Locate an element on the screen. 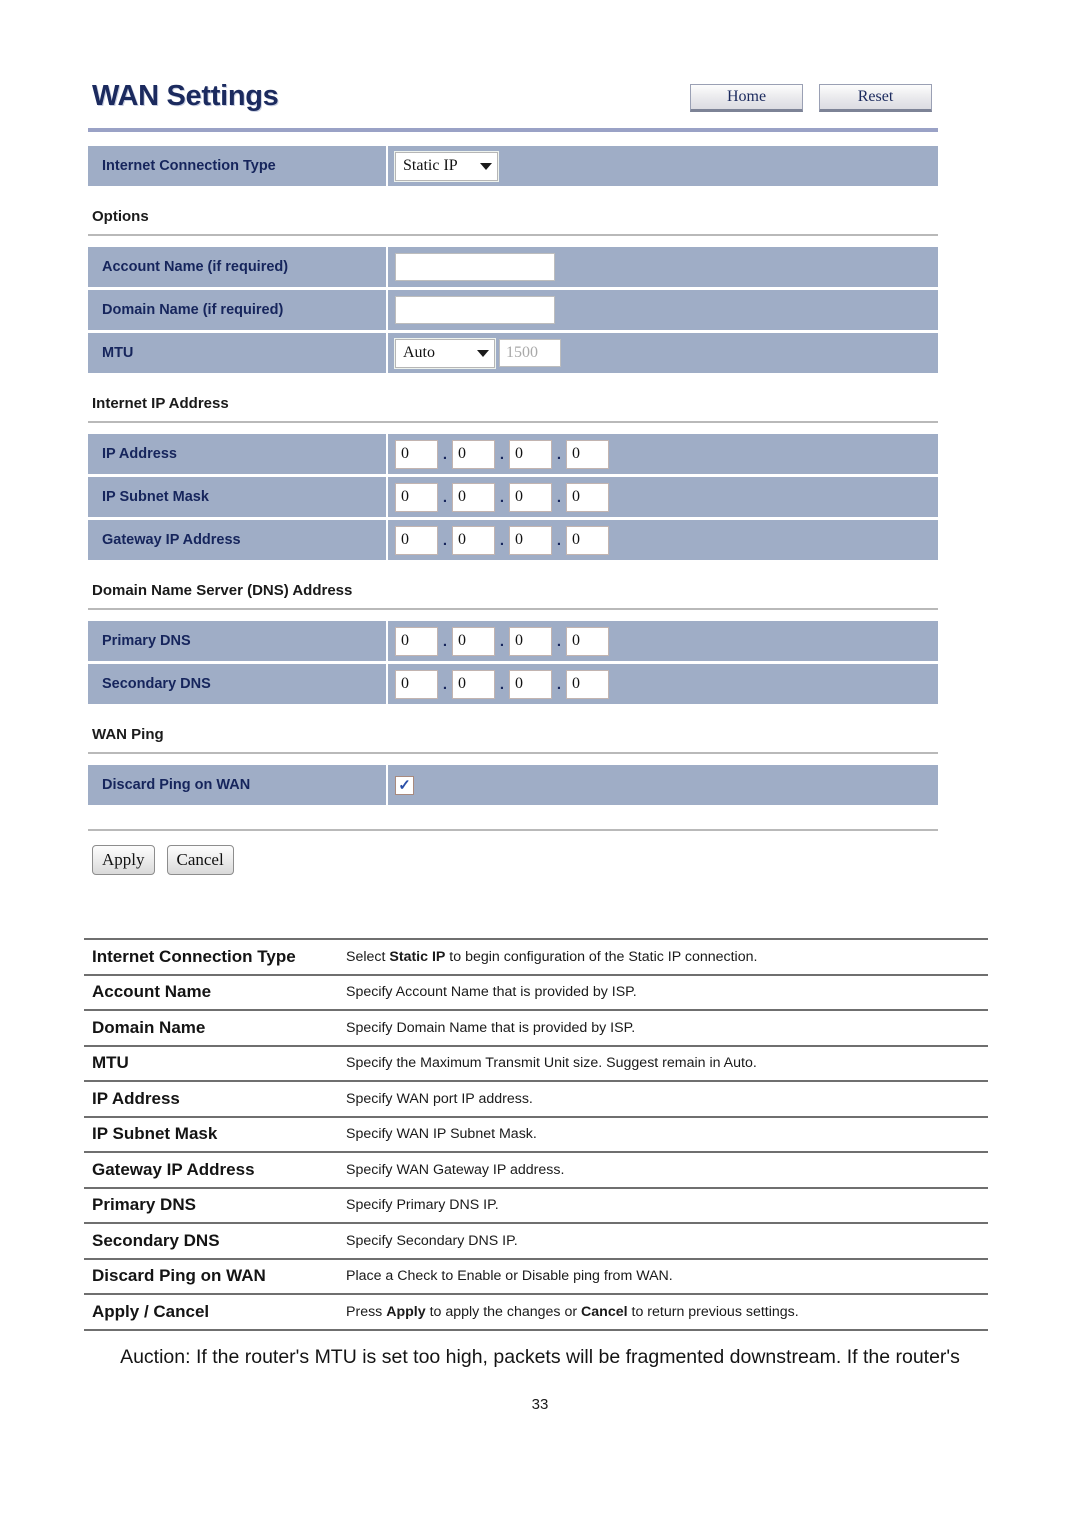  row-gateway-ip-address: Gateway IP Address 0 . 0 . 0 . 0 is located at coordinates (513, 540).